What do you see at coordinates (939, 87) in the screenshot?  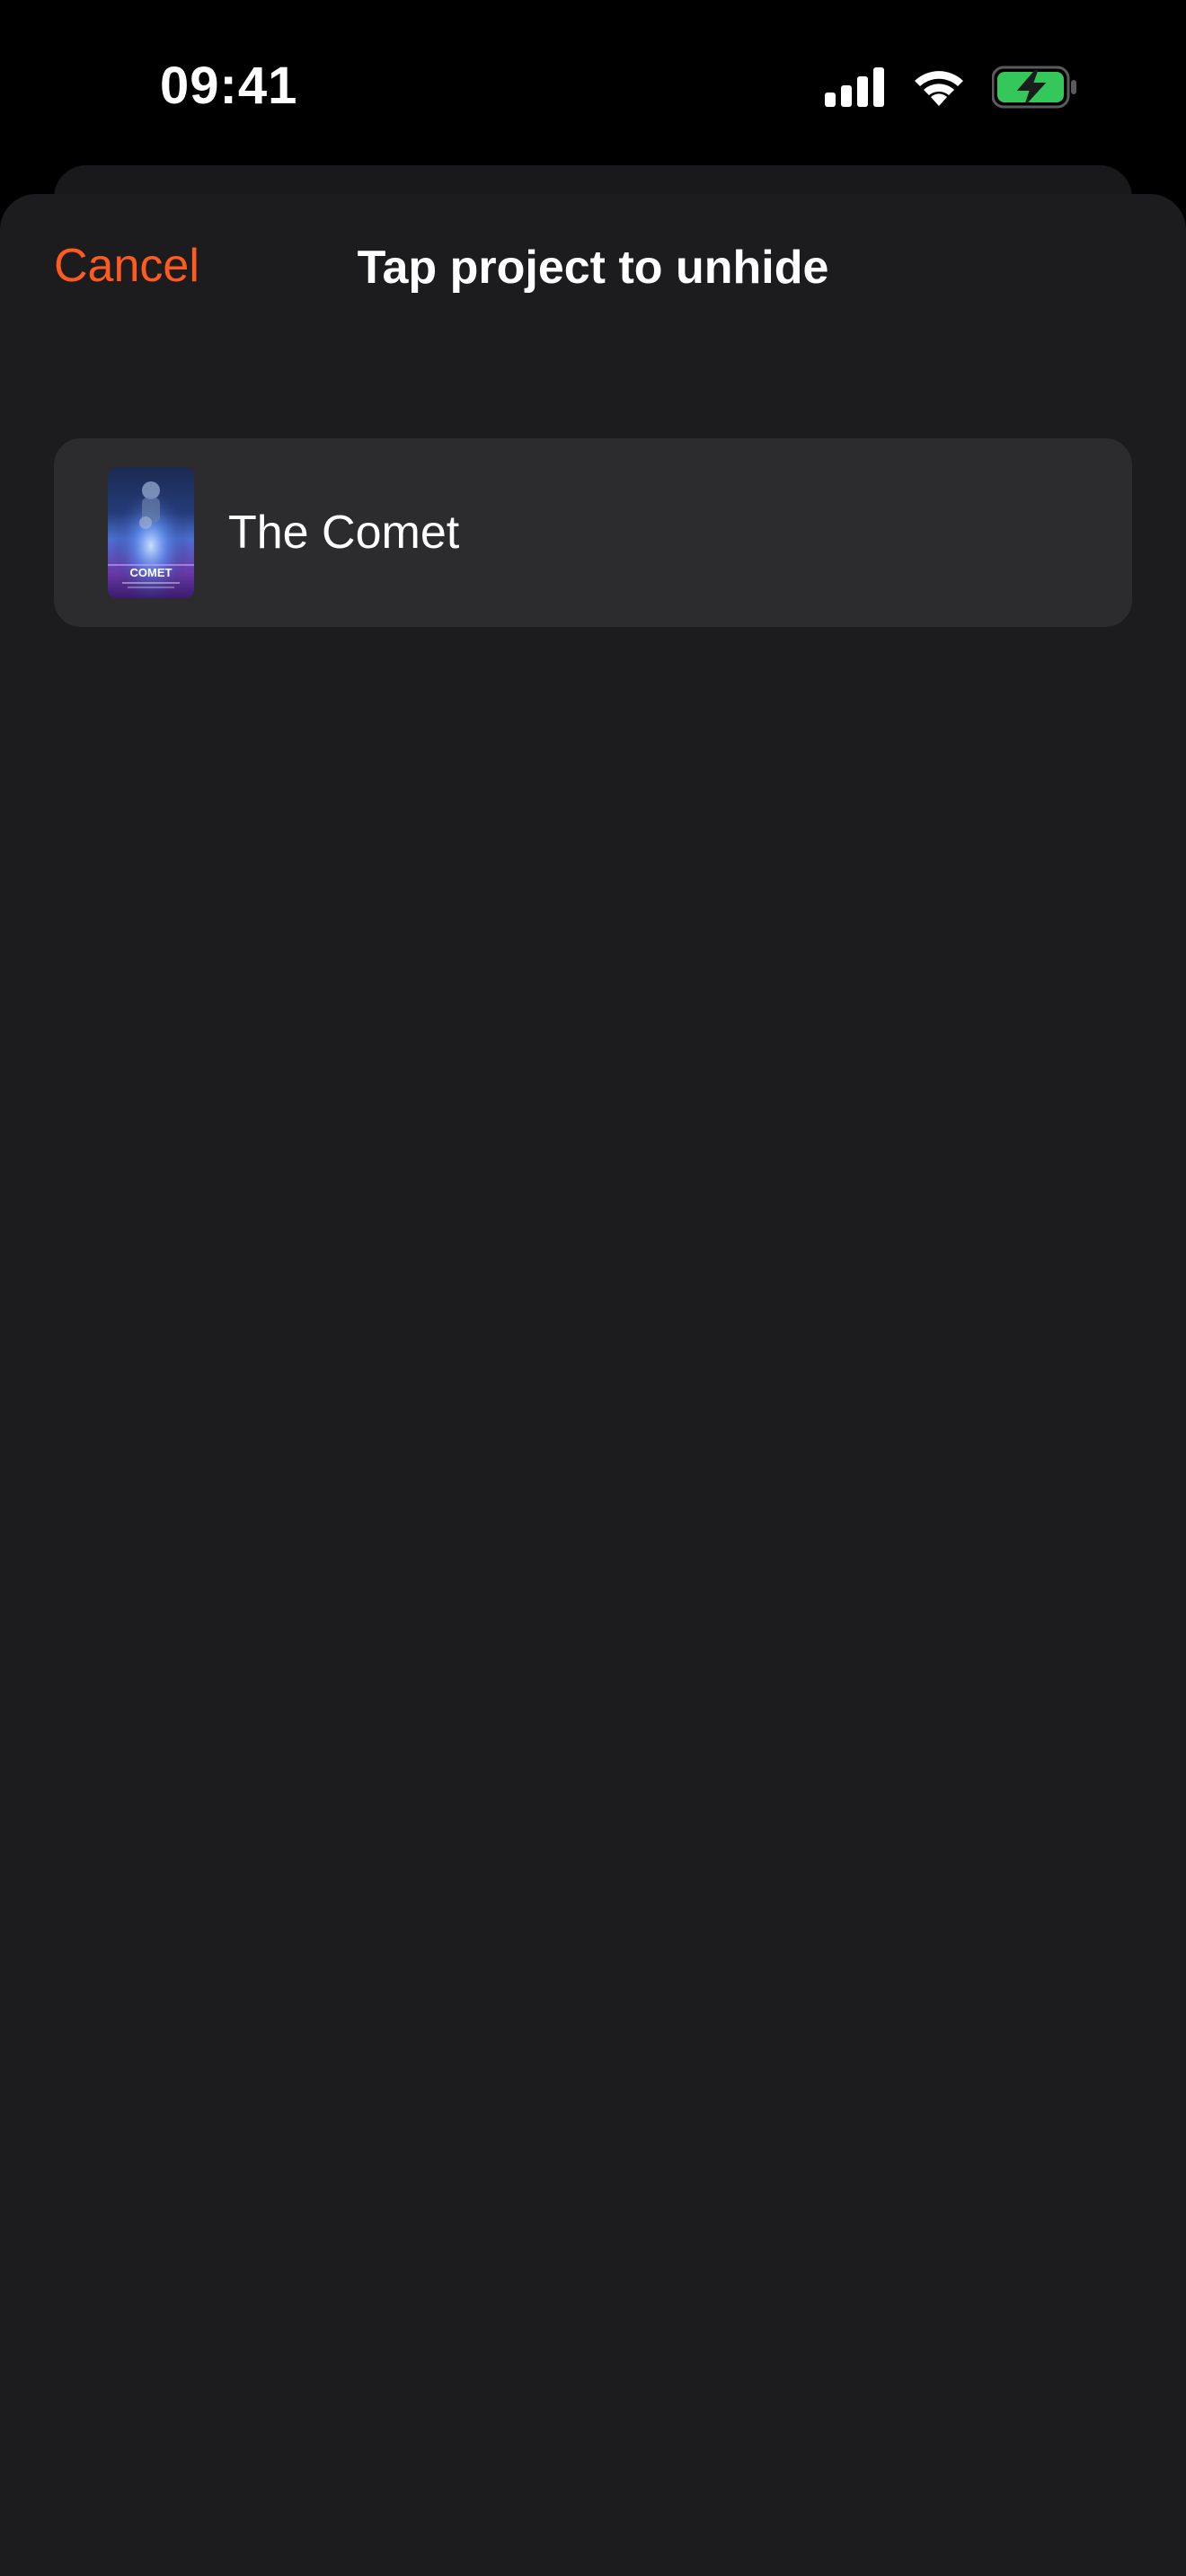 I see `wifi-icon` at bounding box center [939, 87].